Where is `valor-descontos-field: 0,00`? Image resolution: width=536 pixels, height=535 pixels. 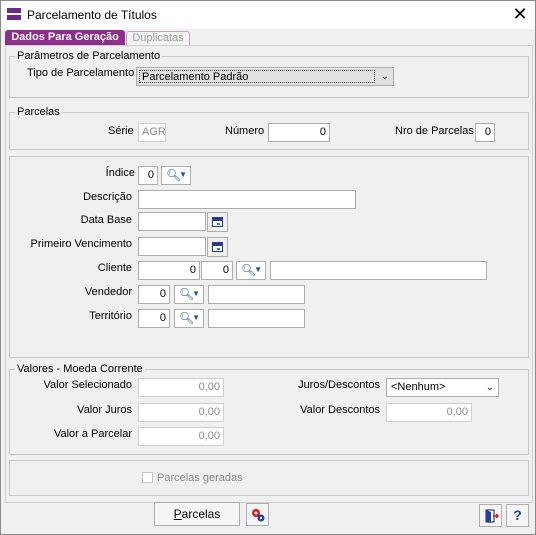
valor-descontos-field: 0,00 is located at coordinates (429, 412).